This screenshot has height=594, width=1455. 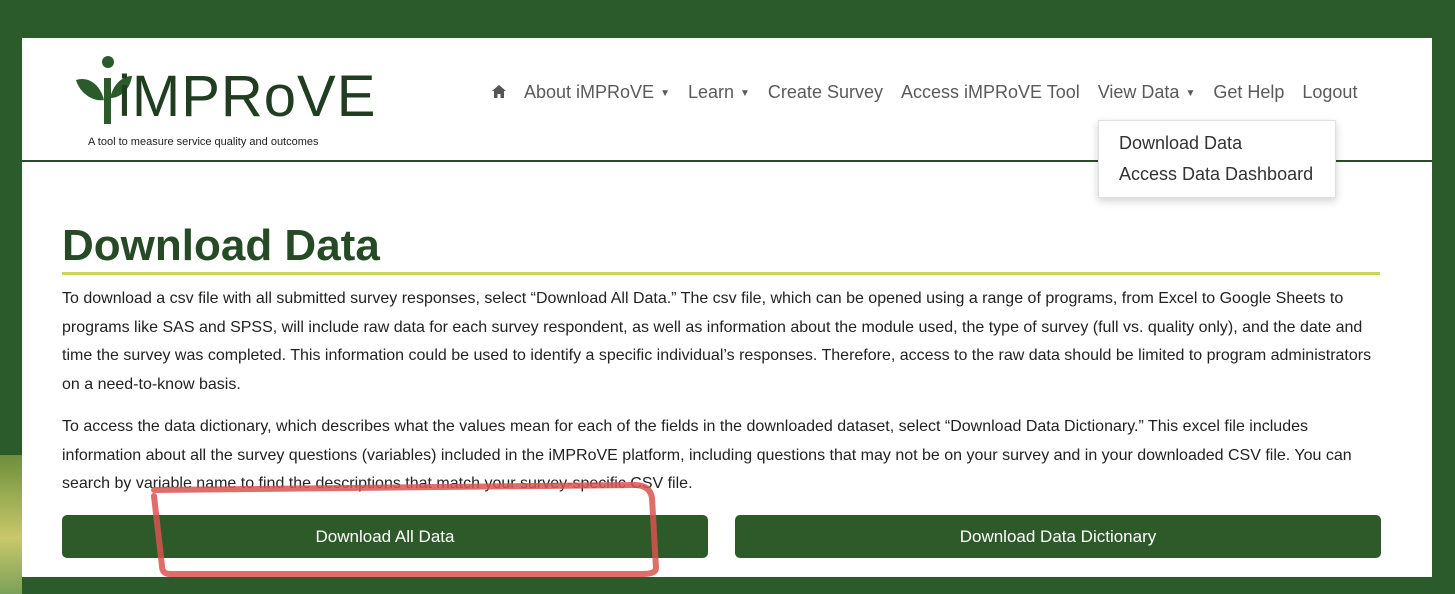 What do you see at coordinates (11, 524) in the screenshot?
I see `background-decoration` at bounding box center [11, 524].